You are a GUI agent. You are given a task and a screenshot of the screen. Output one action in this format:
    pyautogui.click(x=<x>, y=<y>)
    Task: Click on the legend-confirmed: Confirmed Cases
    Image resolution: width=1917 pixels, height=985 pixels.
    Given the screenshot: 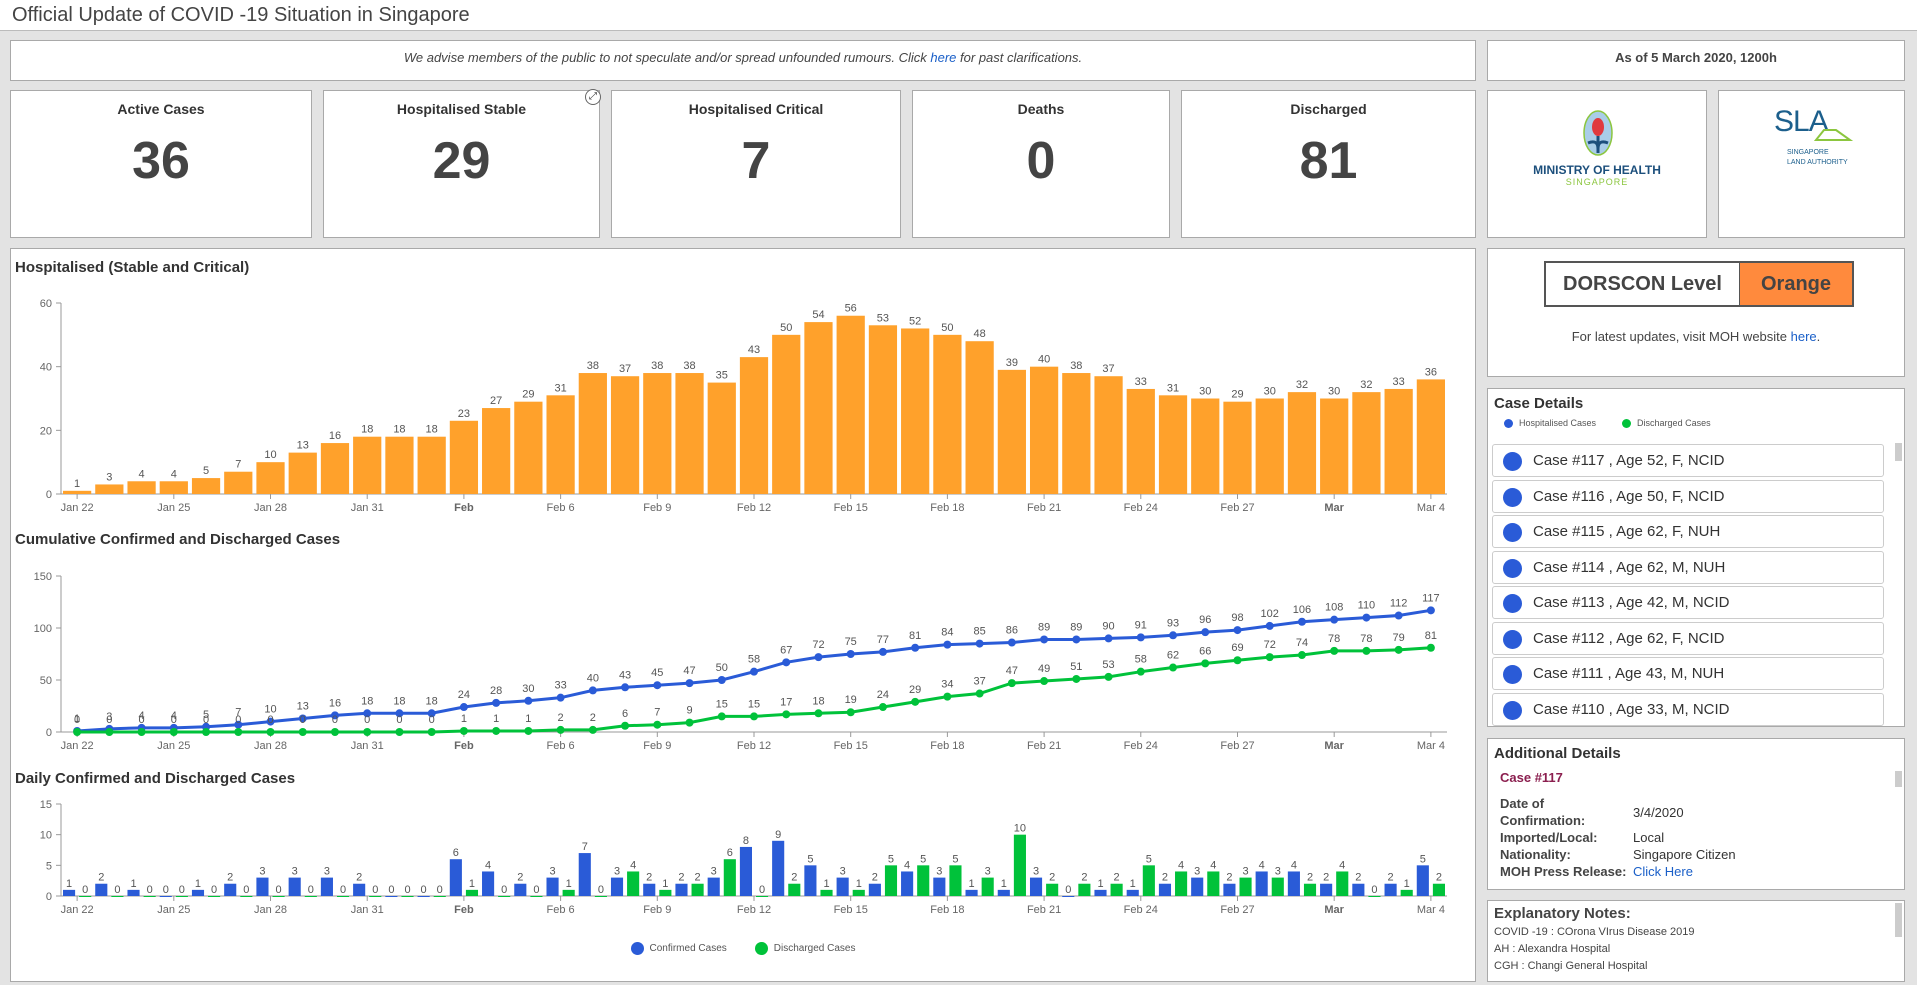 What is the action you would take?
    pyautogui.click(x=678, y=948)
    